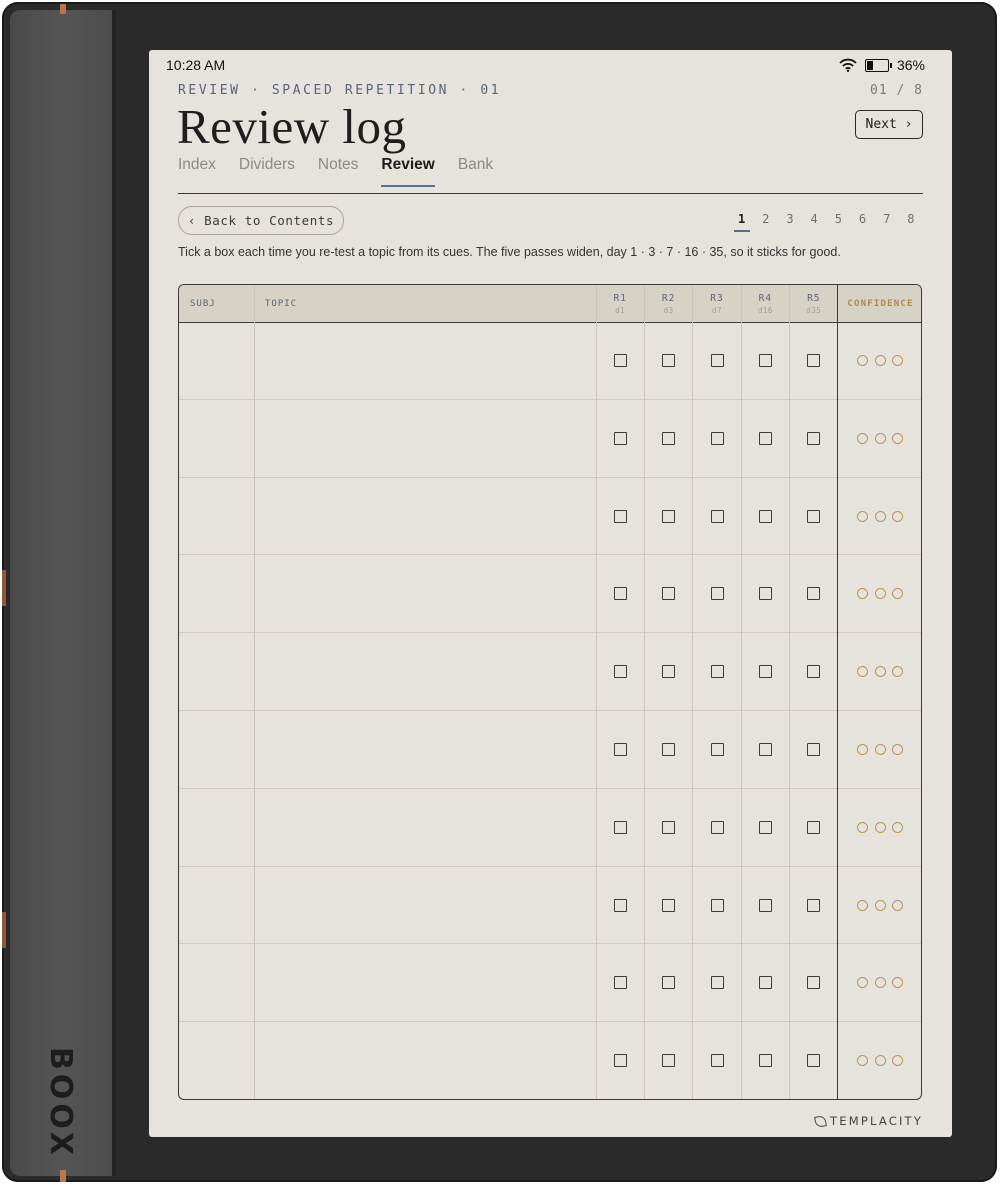 This screenshot has height=1186, width=1000. I want to click on page-link-6: 6, so click(862, 219).